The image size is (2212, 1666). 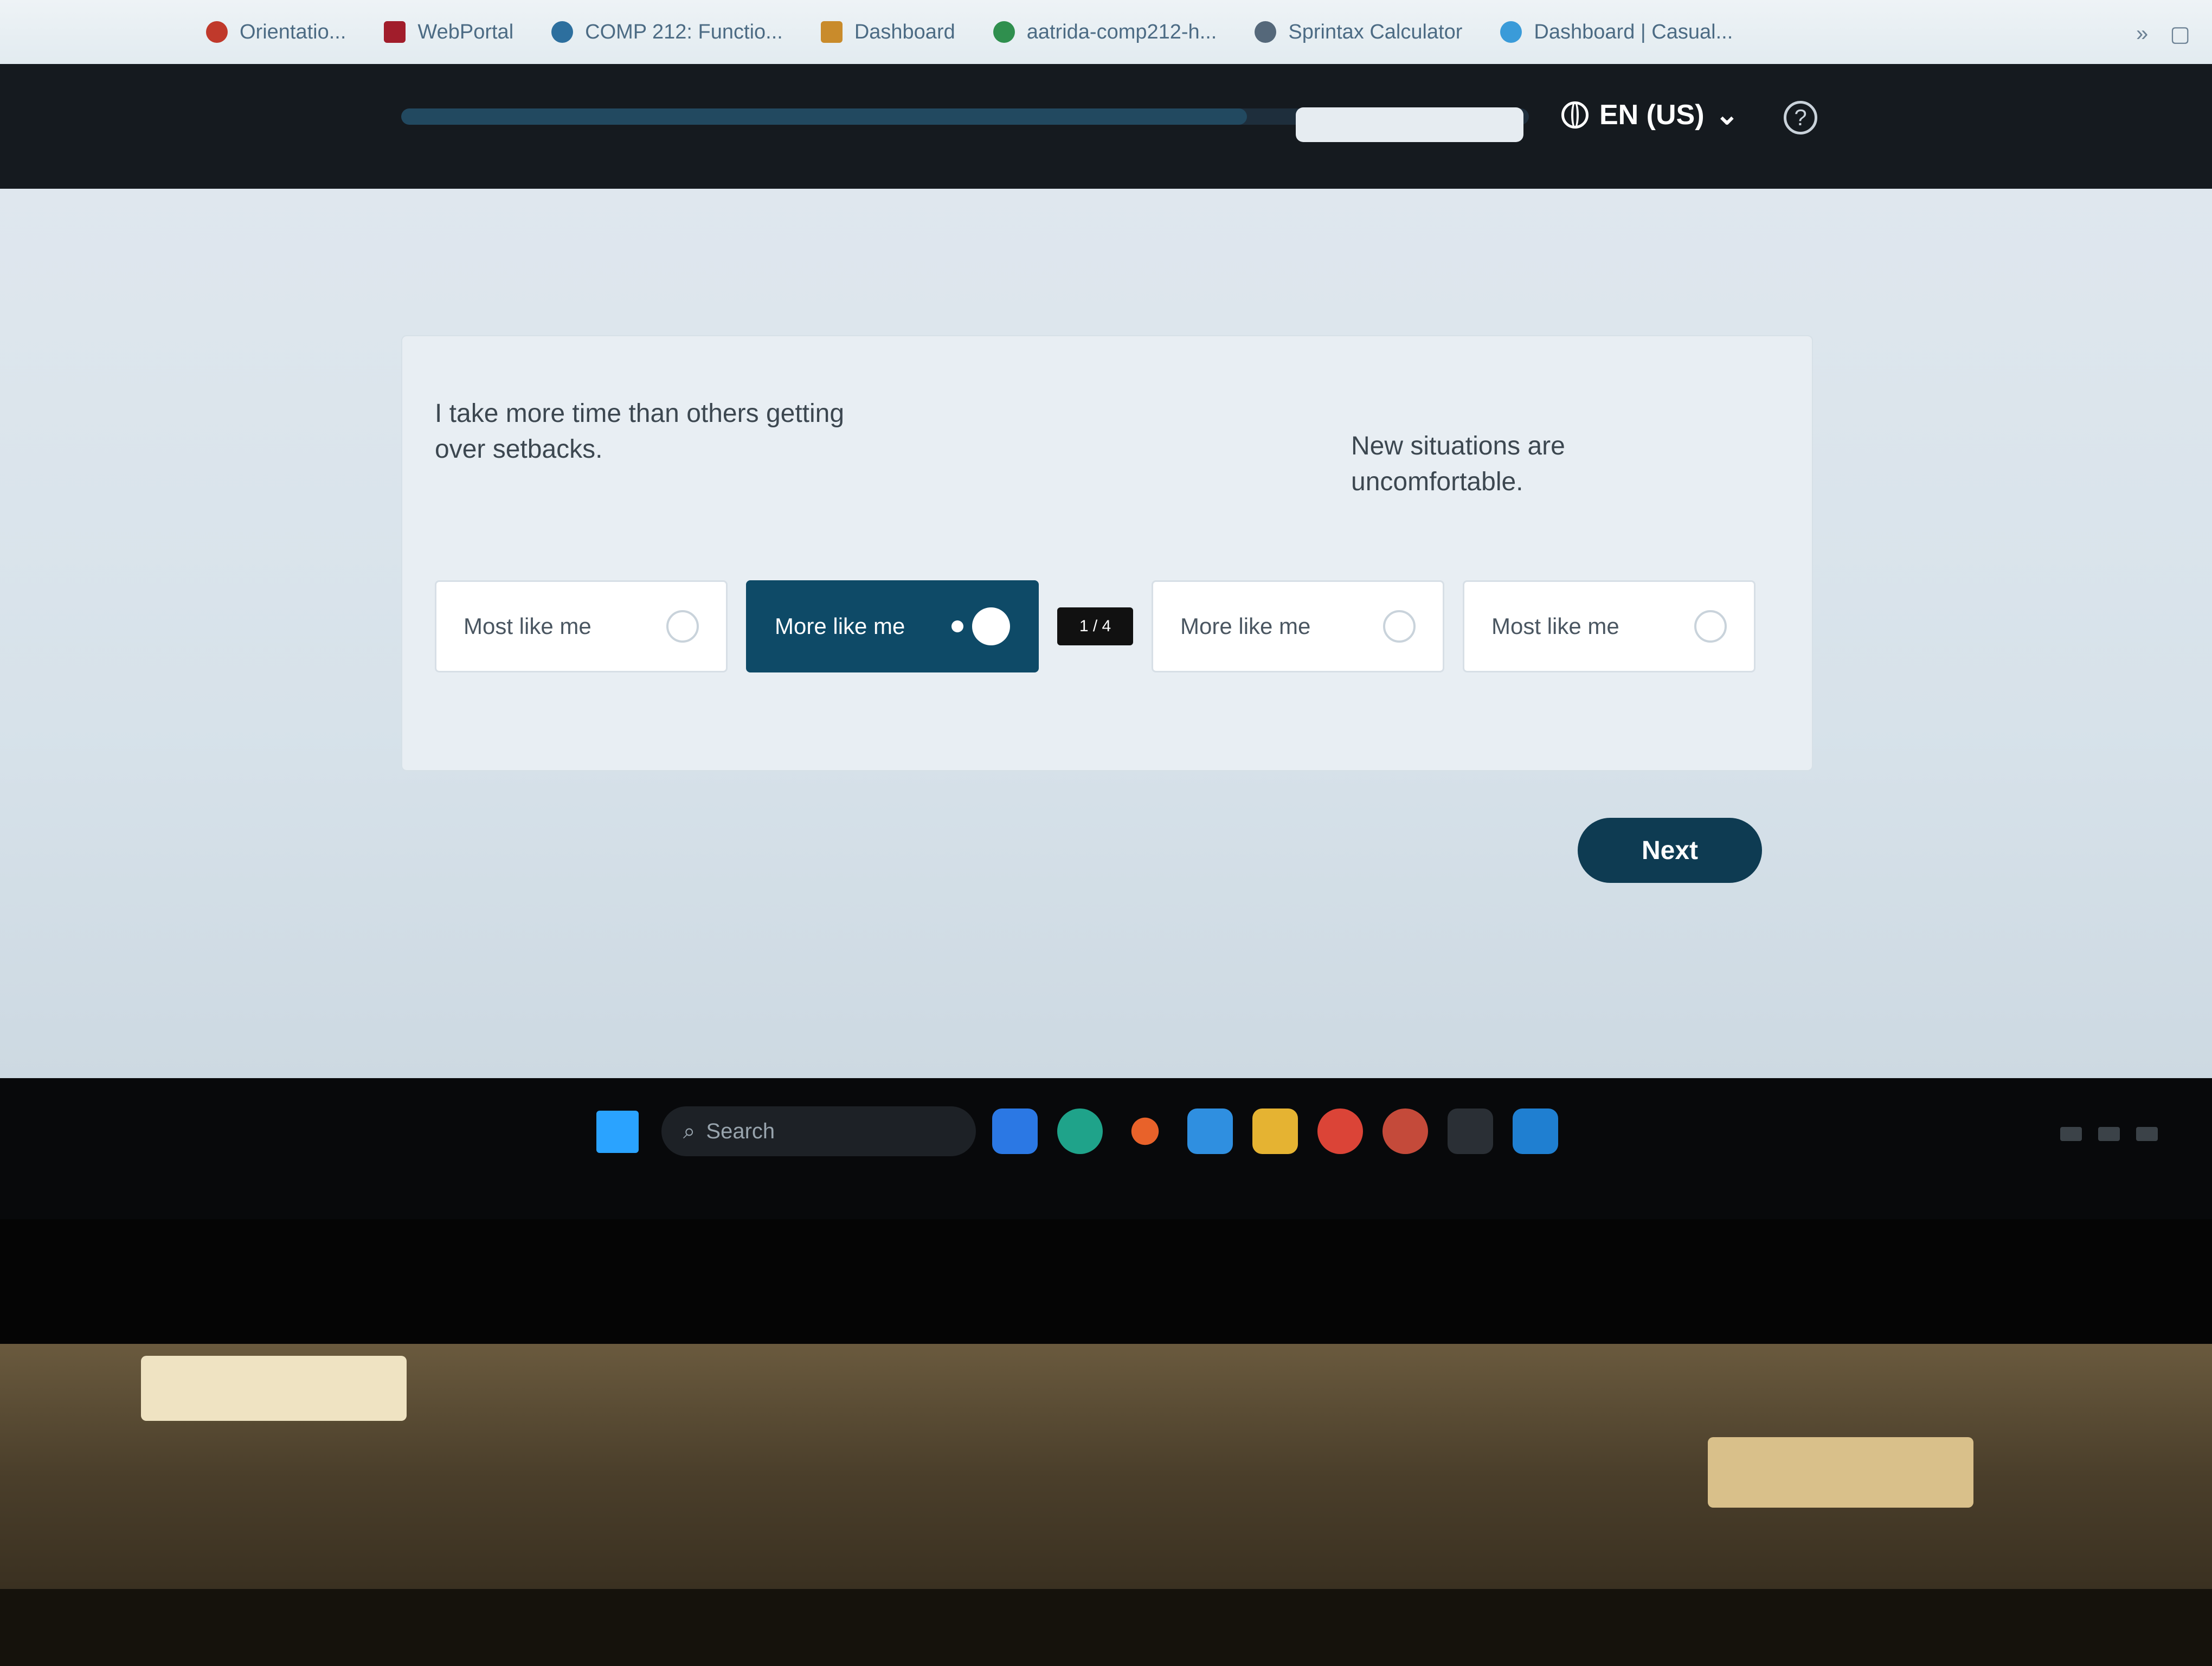 I want to click on search-placeholder: Search, so click(x=740, y=1131).